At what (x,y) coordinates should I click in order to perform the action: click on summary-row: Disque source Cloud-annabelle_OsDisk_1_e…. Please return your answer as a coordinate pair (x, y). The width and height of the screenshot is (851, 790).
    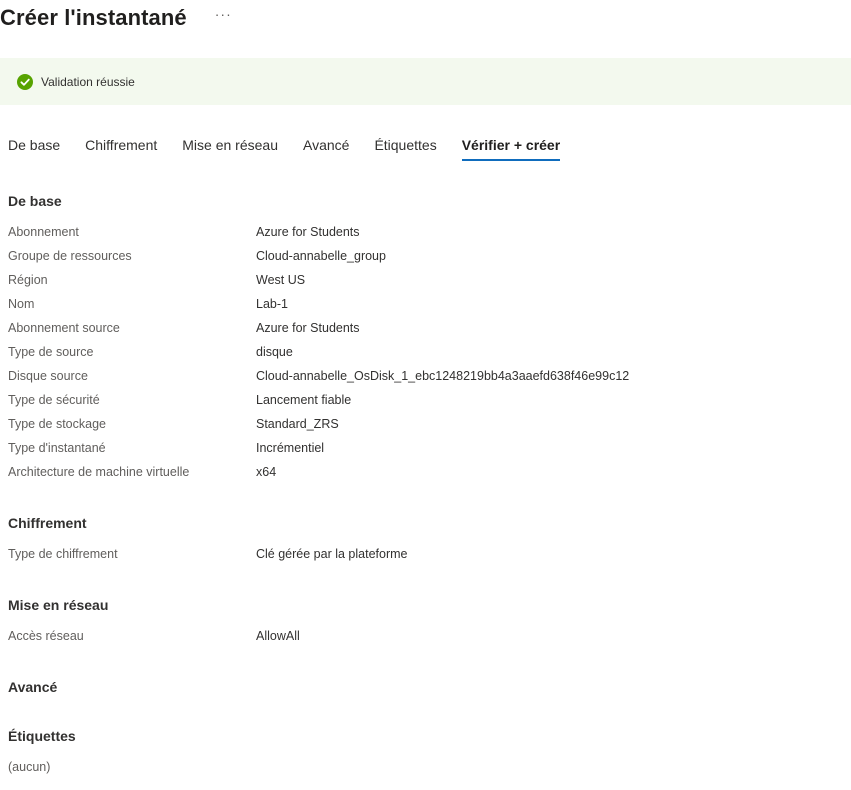
    Looking at the image, I should click on (428, 376).